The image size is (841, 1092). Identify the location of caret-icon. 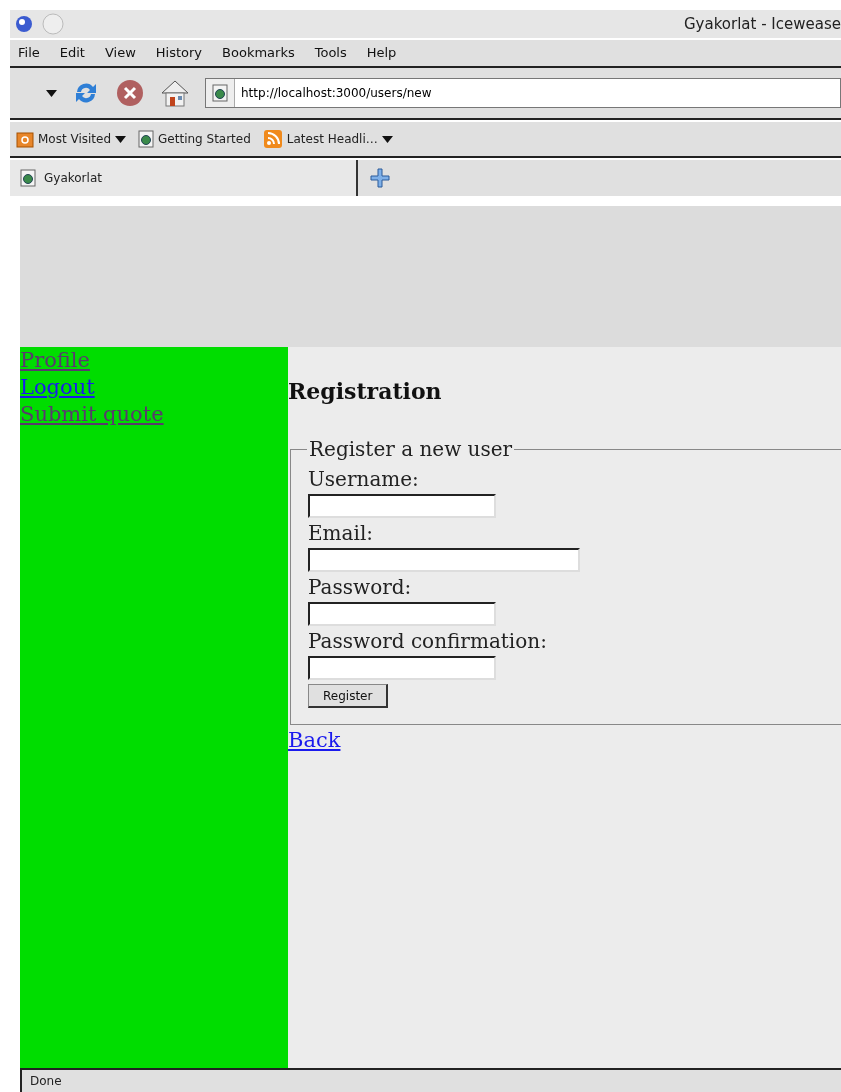
(51, 93).